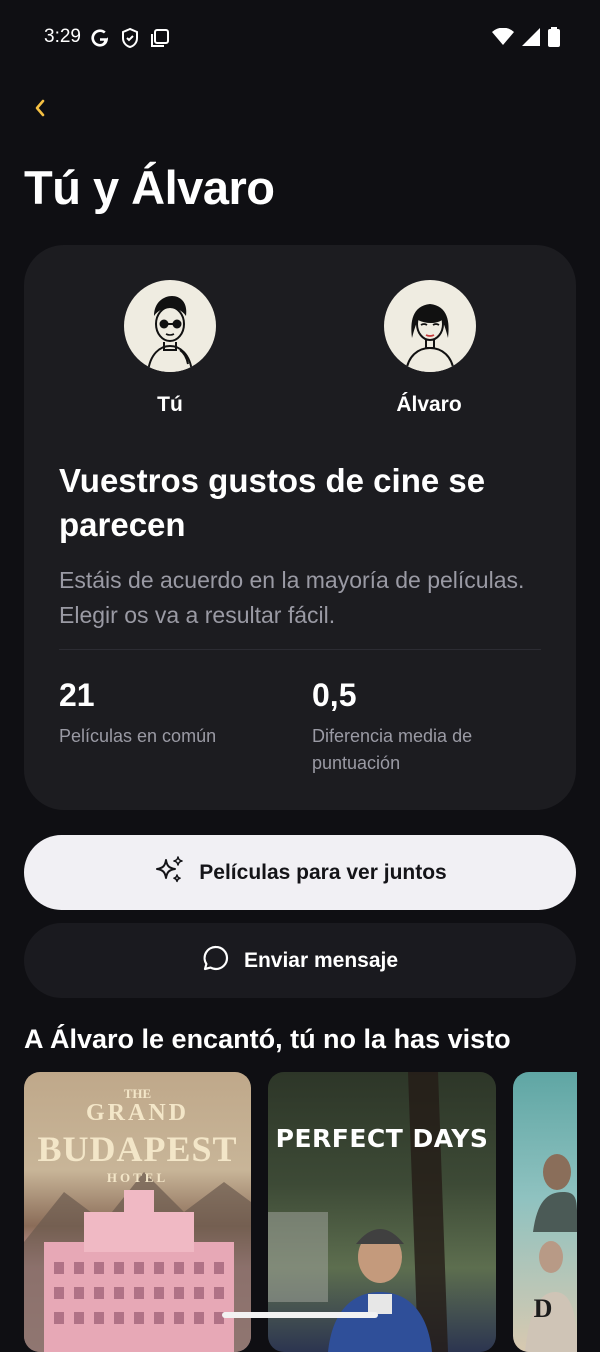  Describe the element at coordinates (137, 1177) in the screenshot. I see `poster-1-title-bottom: HOTEL` at that location.